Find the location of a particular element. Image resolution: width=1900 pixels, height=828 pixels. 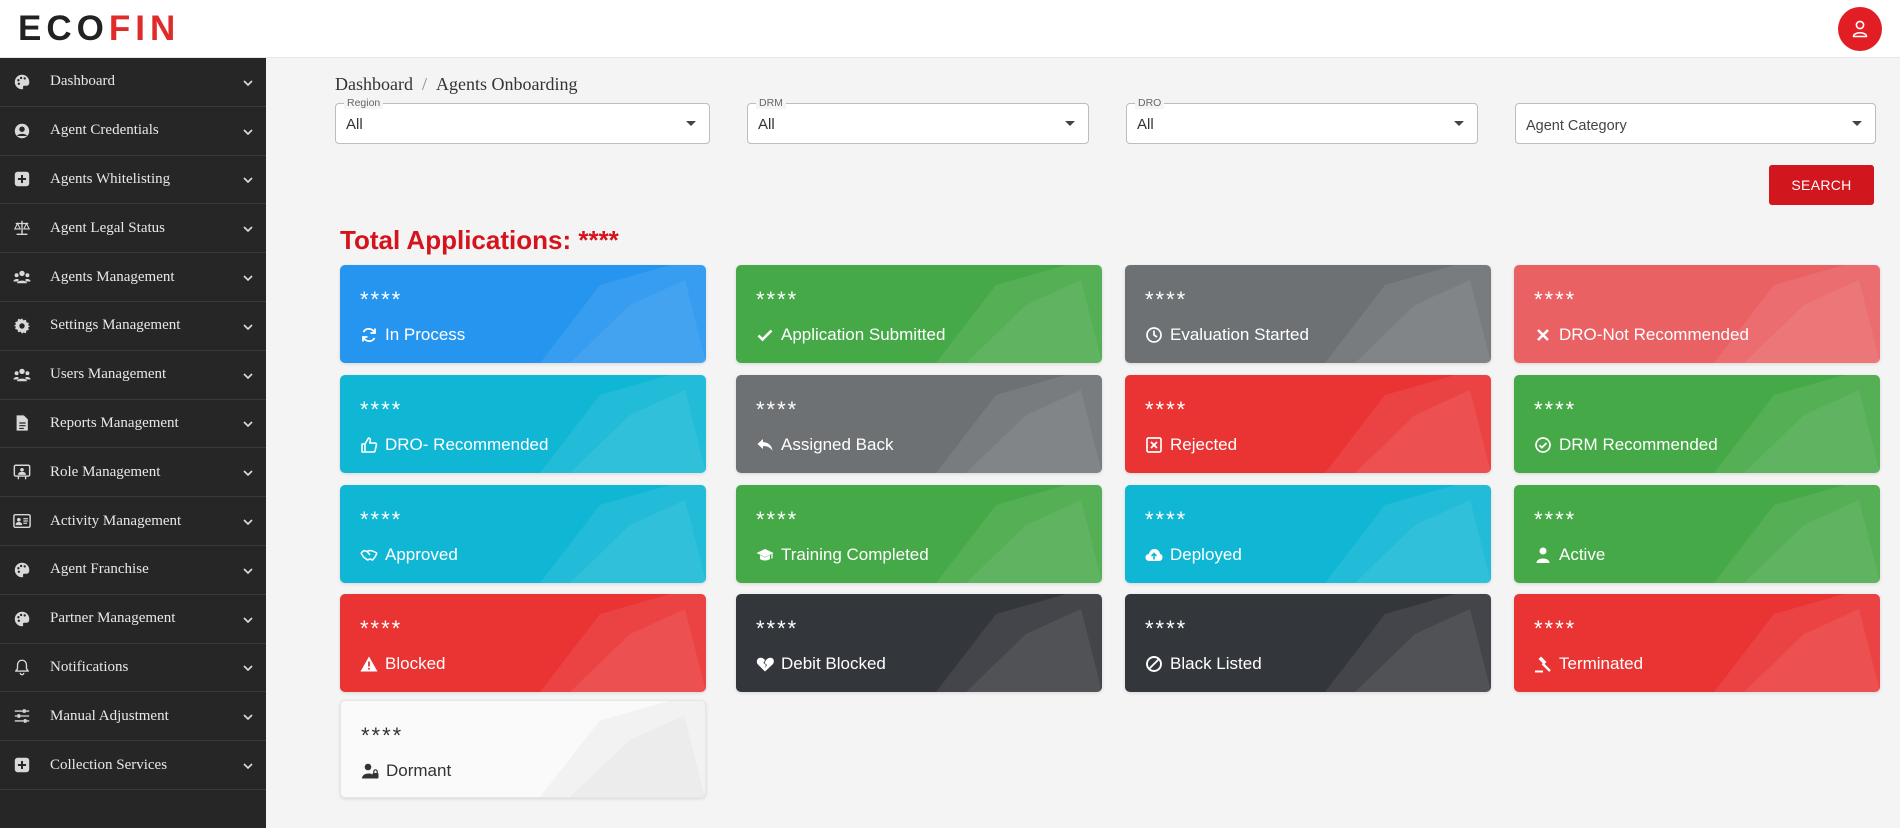

sidebar-item-users-management: Users Management is located at coordinates (133, 375).